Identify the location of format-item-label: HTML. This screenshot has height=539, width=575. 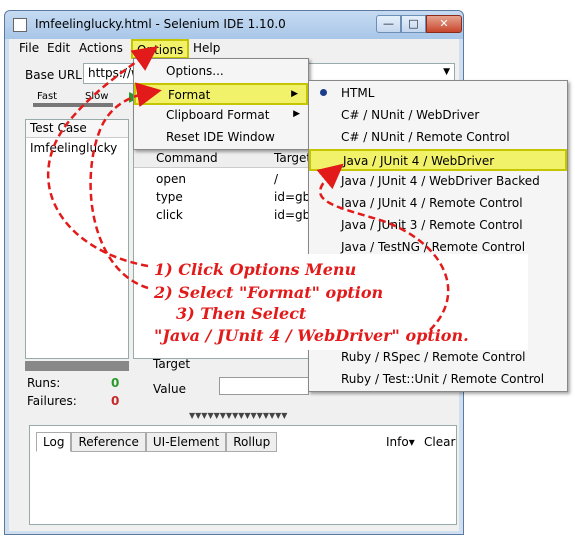
(358, 93).